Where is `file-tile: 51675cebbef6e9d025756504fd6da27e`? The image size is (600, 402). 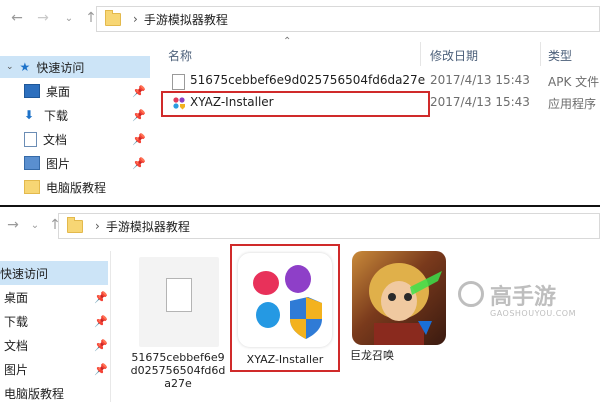
file-tile: 51675cebbef6e9d025756504fd6da27e is located at coordinates (177, 326).